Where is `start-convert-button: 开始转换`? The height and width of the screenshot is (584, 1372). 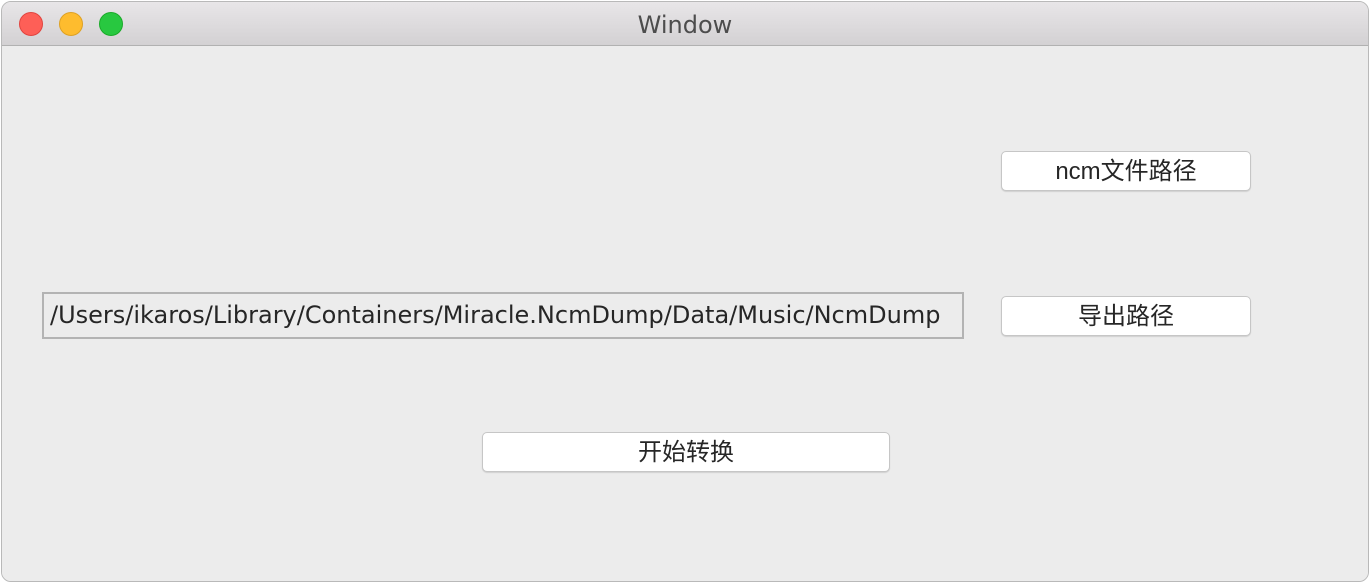
start-convert-button: 开始转换 is located at coordinates (686, 452).